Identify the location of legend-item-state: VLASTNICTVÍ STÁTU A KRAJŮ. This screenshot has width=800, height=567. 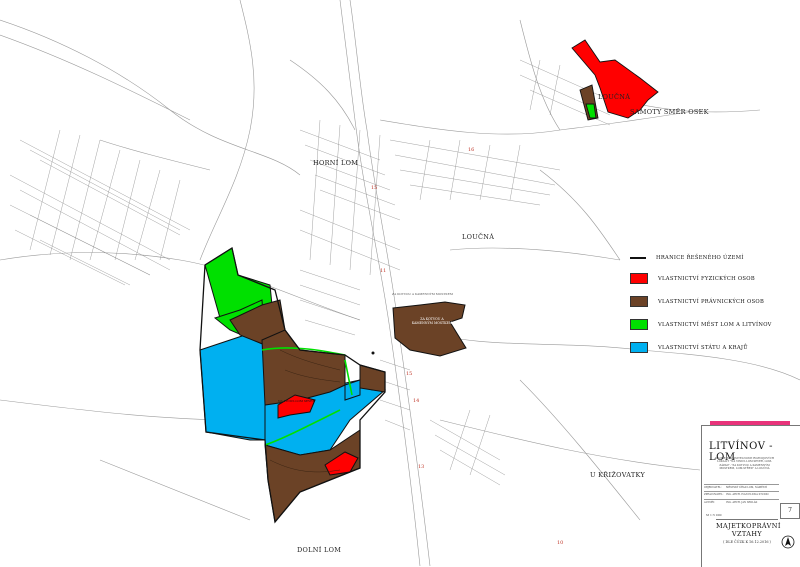
(715, 347).